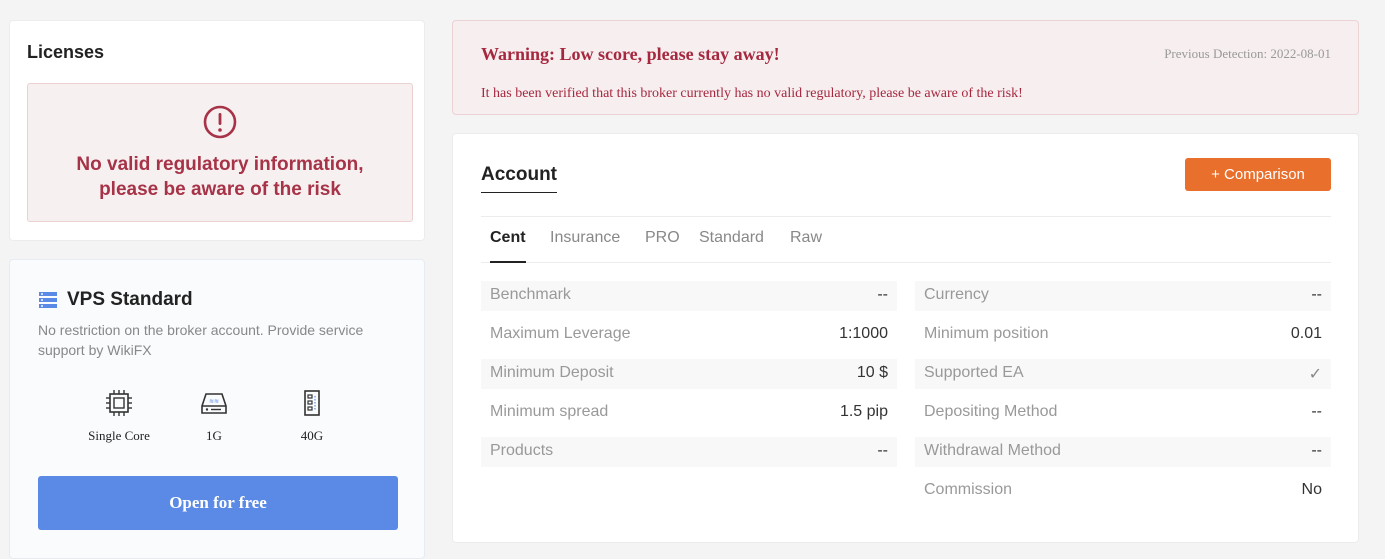  What do you see at coordinates (119, 403) in the screenshot?
I see `cpu-icon` at bounding box center [119, 403].